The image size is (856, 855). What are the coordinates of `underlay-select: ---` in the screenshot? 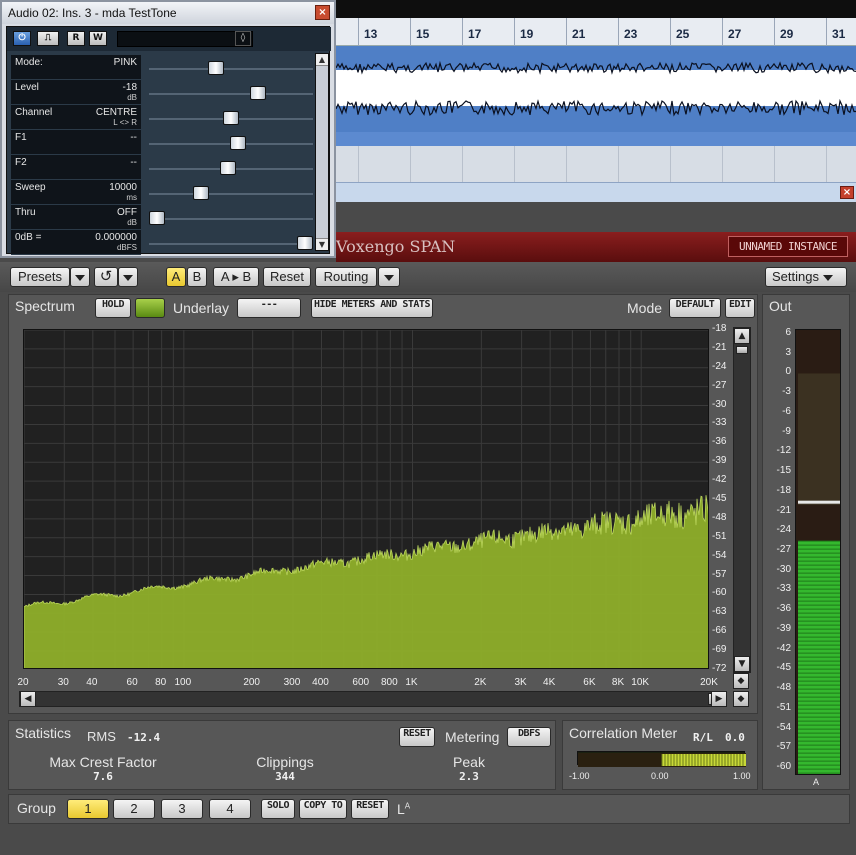 It's located at (269, 308).